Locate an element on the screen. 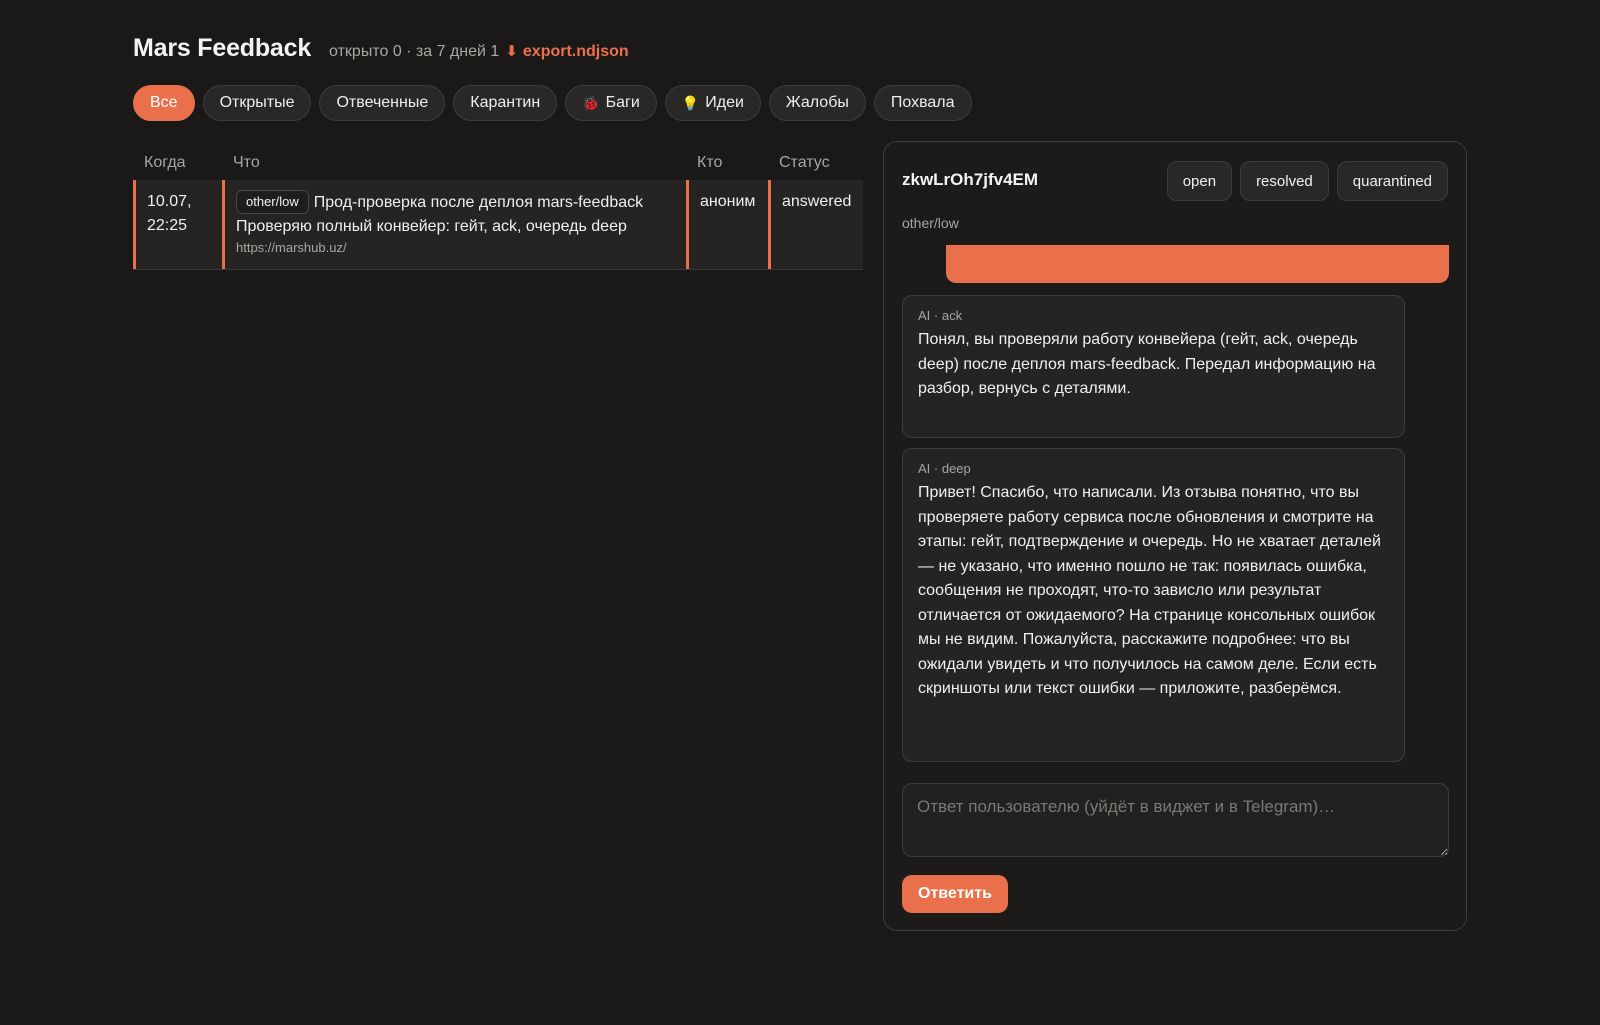 This screenshot has height=1025, width=1600. user-message-bubble is located at coordinates (1197, 264).